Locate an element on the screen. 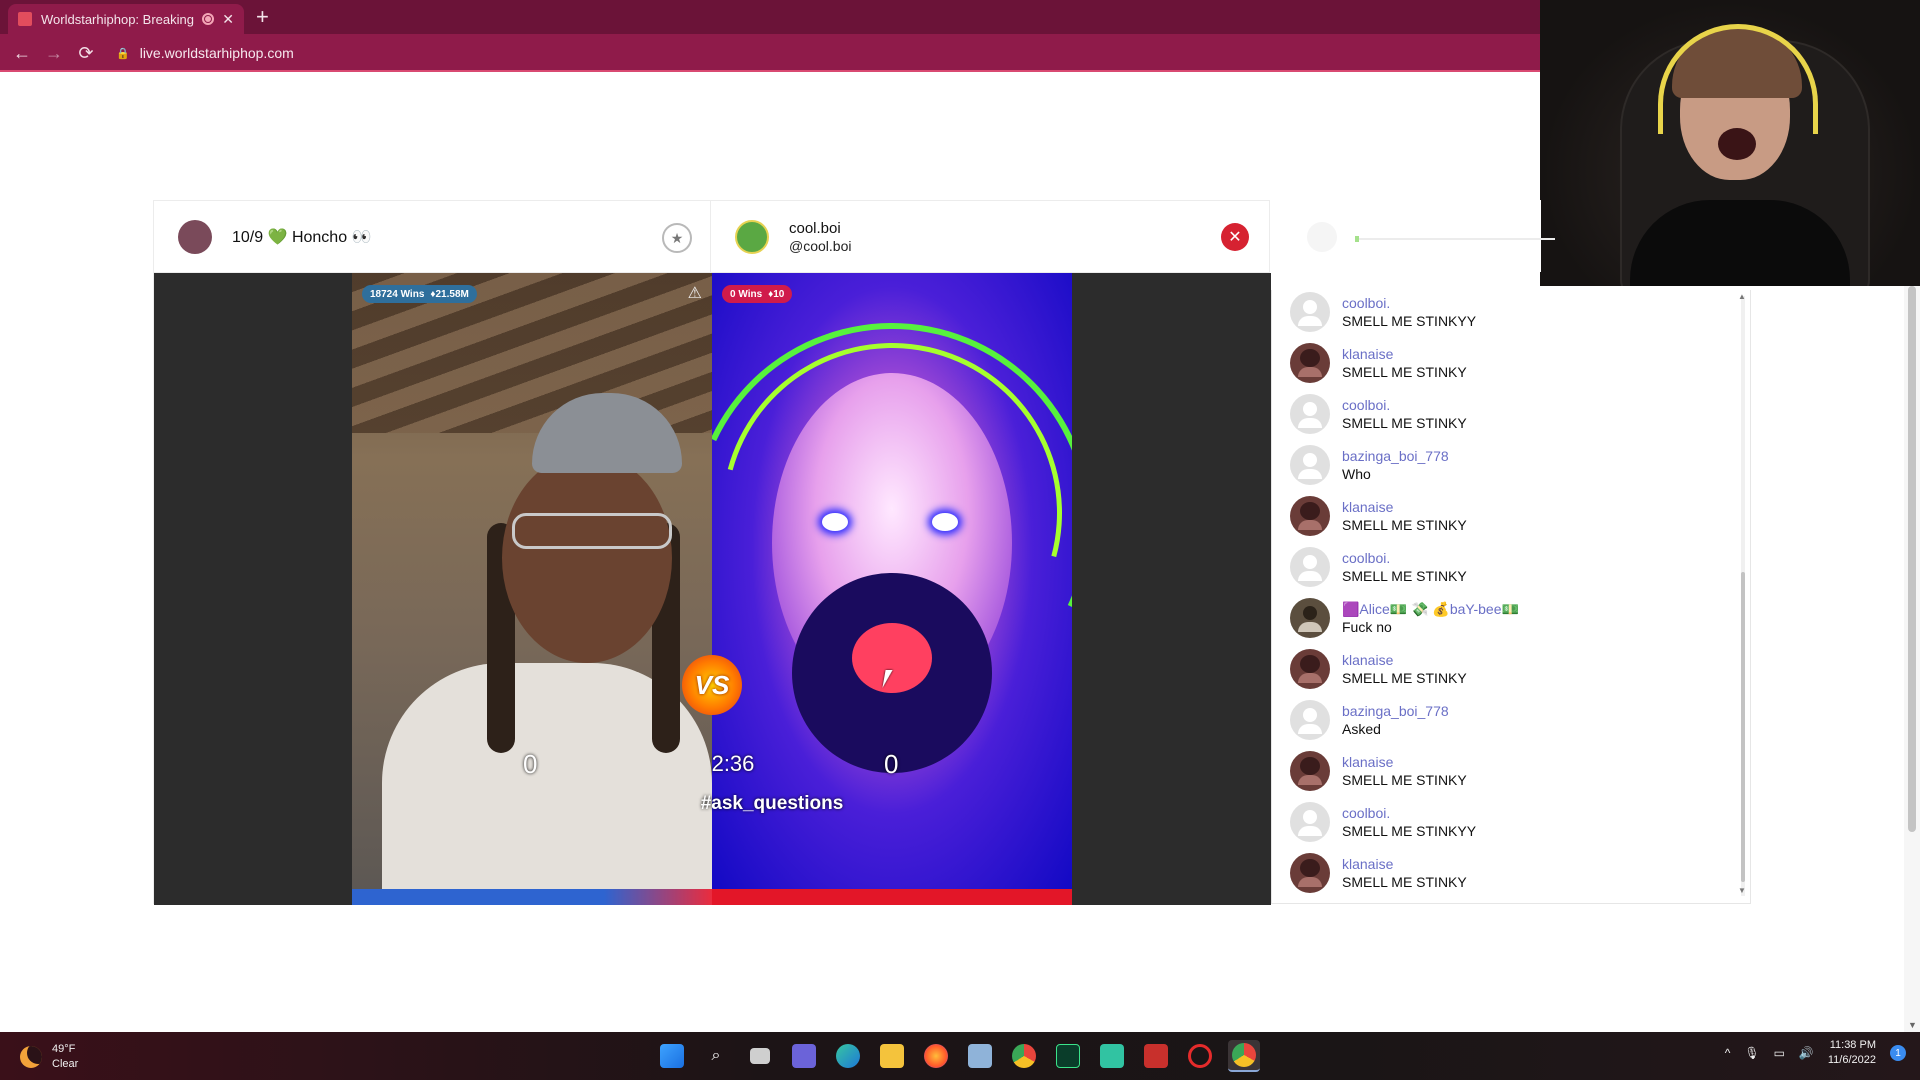 This screenshot has width=1920, height=1080. reload-button: ⟳ is located at coordinates (86, 53).